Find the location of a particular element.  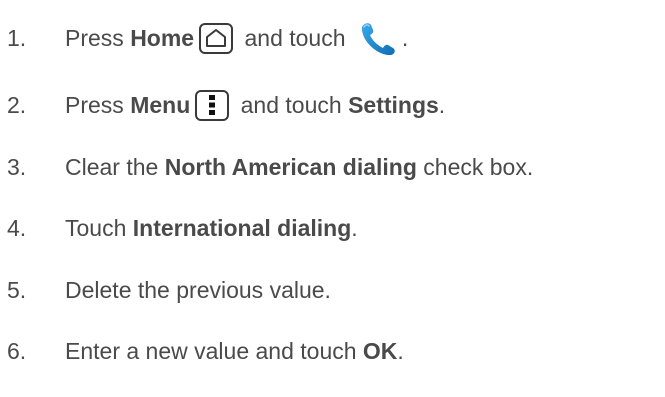

step-text-part: Clear the is located at coordinates (115, 166).